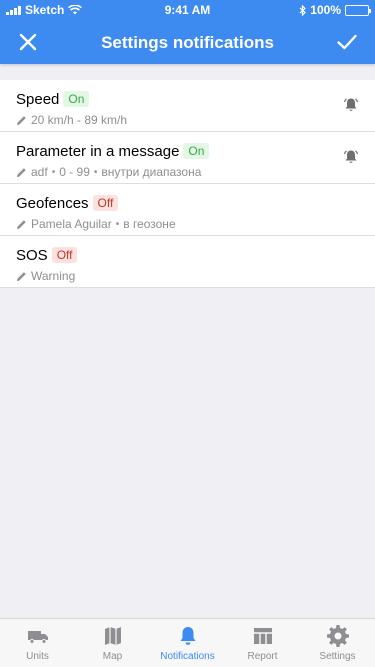 The height and width of the screenshot is (667, 375). I want to click on tab-notifications: Notifications, so click(187, 643).